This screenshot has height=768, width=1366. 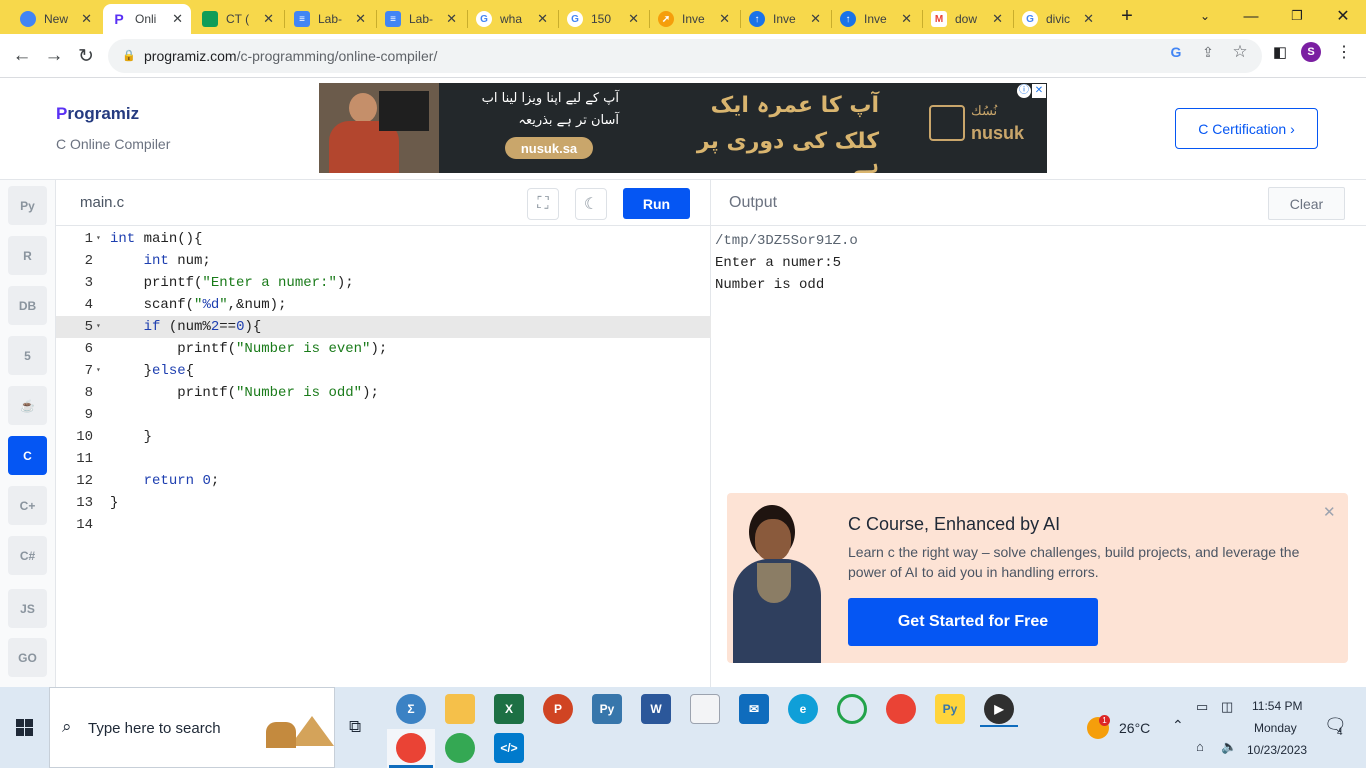 I want to click on word-icon: W, so click(x=656, y=709).